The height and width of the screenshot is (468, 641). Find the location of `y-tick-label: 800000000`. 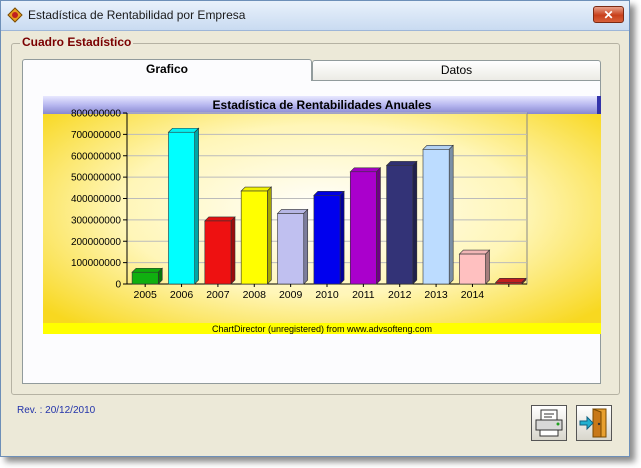

y-tick-label: 800000000 is located at coordinates (96, 114).